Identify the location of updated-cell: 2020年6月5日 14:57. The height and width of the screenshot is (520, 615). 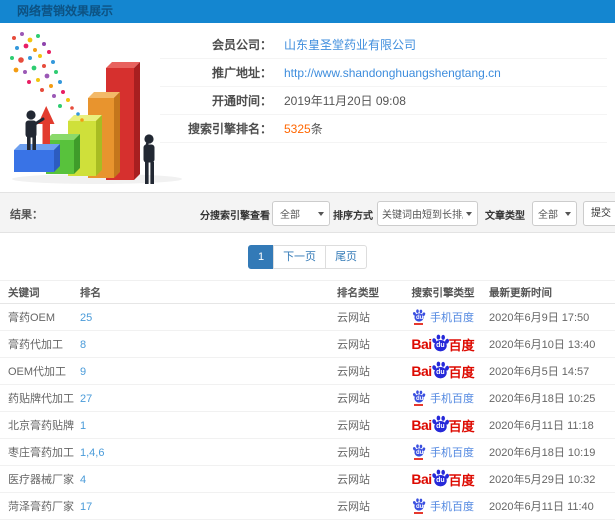
(539, 372).